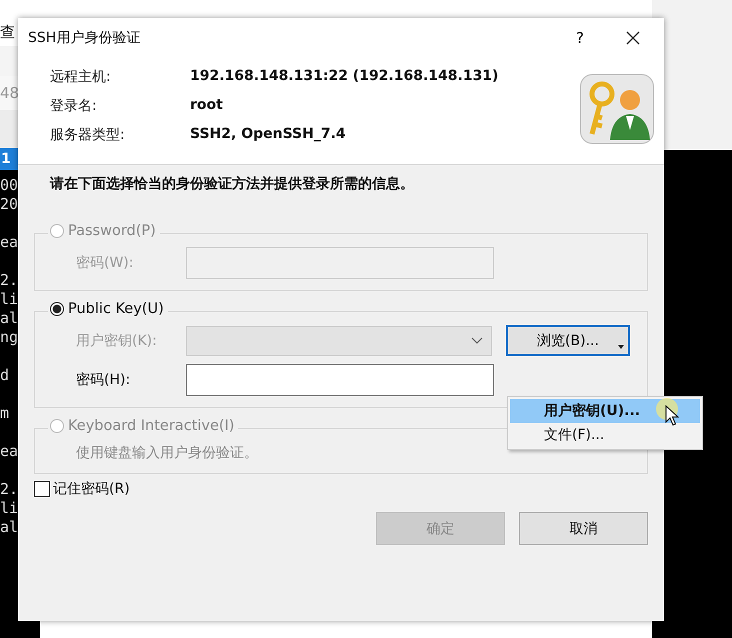 The width and height of the screenshot is (732, 638). I want to click on field-label: 密码(H):, so click(104, 380).